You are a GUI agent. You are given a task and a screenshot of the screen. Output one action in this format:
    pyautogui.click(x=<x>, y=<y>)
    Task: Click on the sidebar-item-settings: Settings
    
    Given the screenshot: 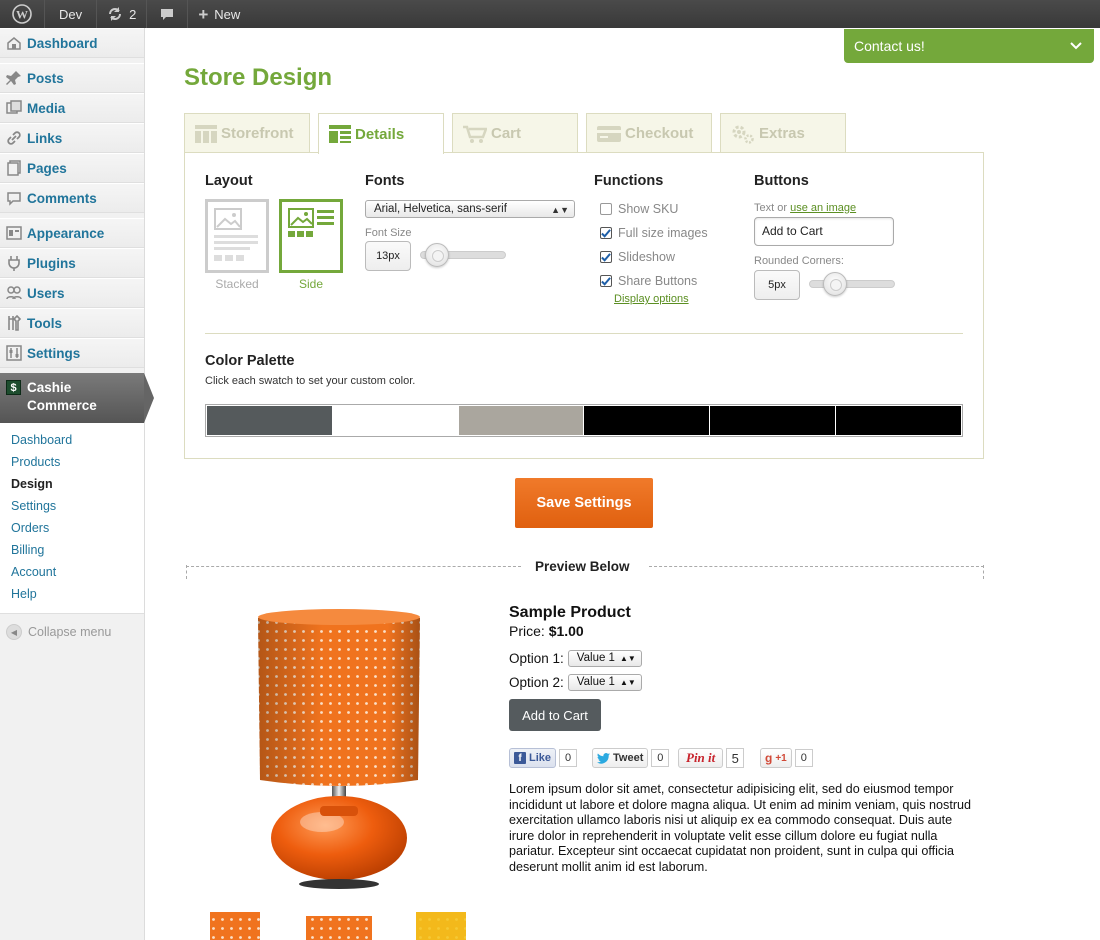 What is the action you would take?
    pyautogui.click(x=72, y=353)
    